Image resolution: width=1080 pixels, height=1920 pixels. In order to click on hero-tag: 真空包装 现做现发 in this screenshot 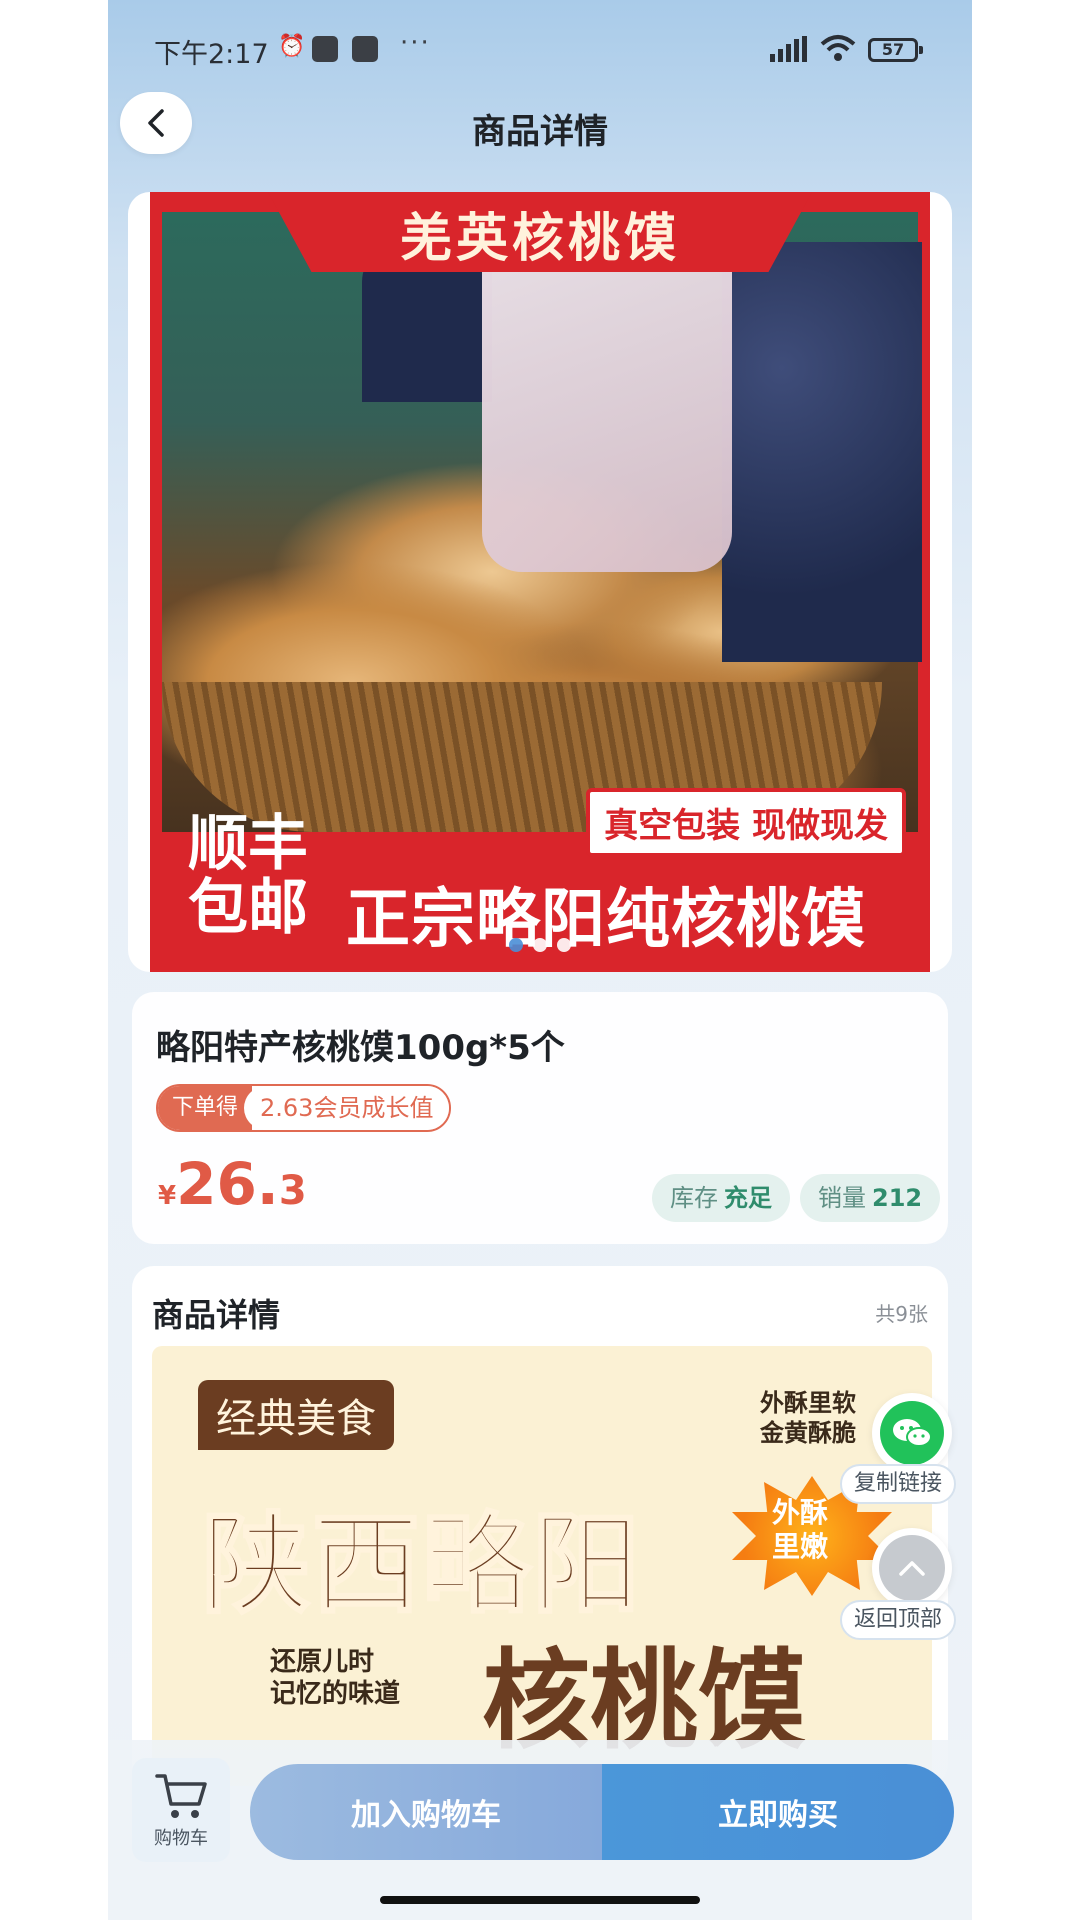, I will do `click(746, 822)`.